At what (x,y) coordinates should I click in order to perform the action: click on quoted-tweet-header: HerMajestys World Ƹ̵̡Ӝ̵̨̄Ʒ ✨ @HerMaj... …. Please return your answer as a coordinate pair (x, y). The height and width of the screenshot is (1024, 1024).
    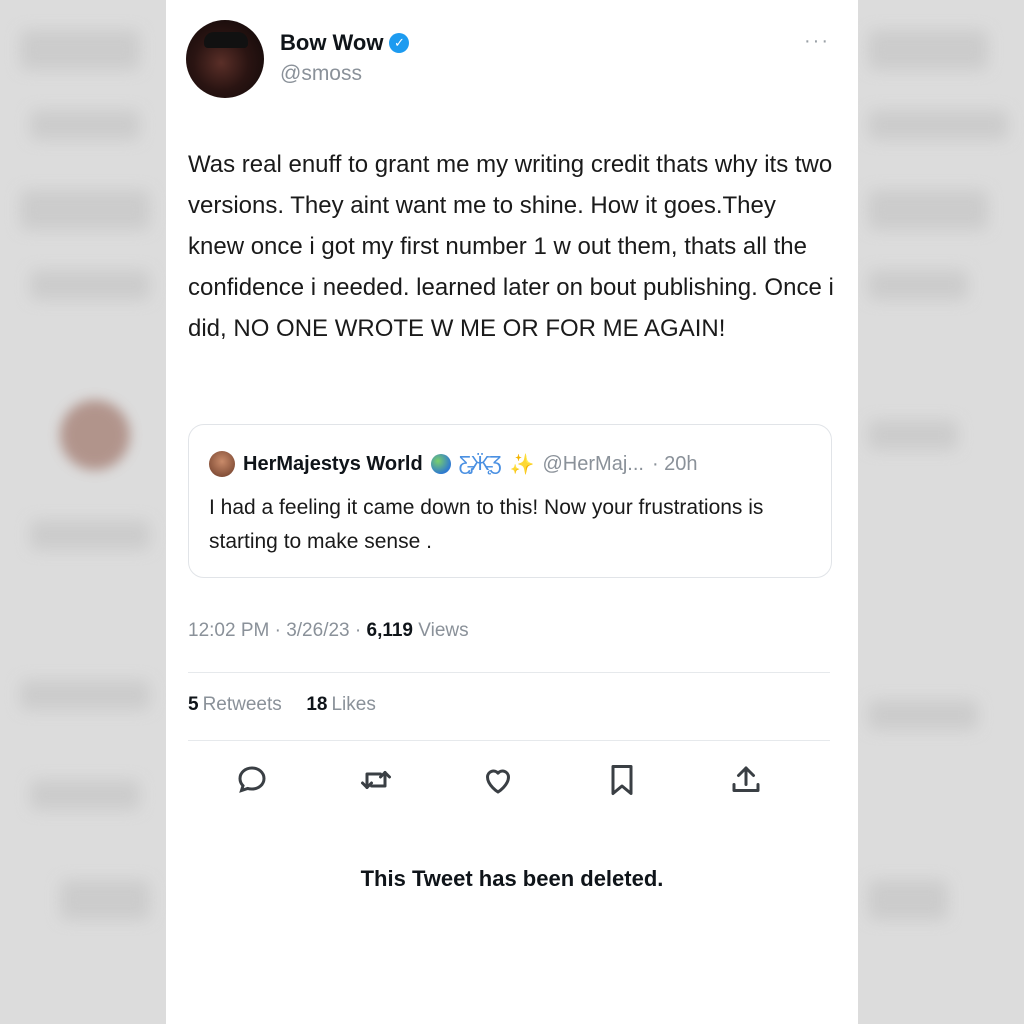
    Looking at the image, I should click on (453, 464).